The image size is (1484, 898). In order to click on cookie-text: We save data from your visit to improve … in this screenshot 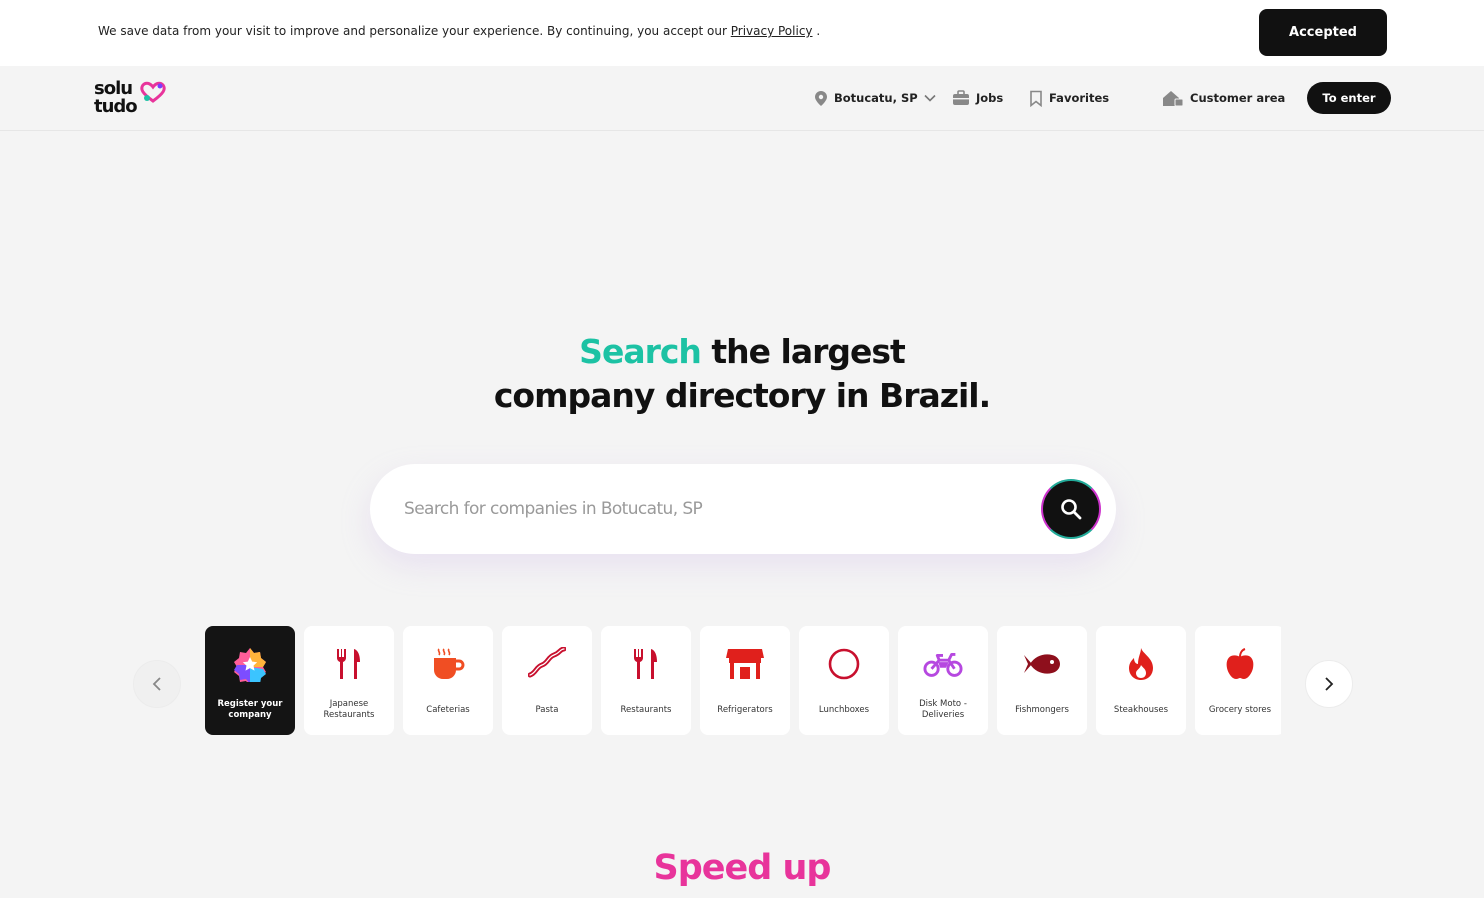, I will do `click(414, 31)`.